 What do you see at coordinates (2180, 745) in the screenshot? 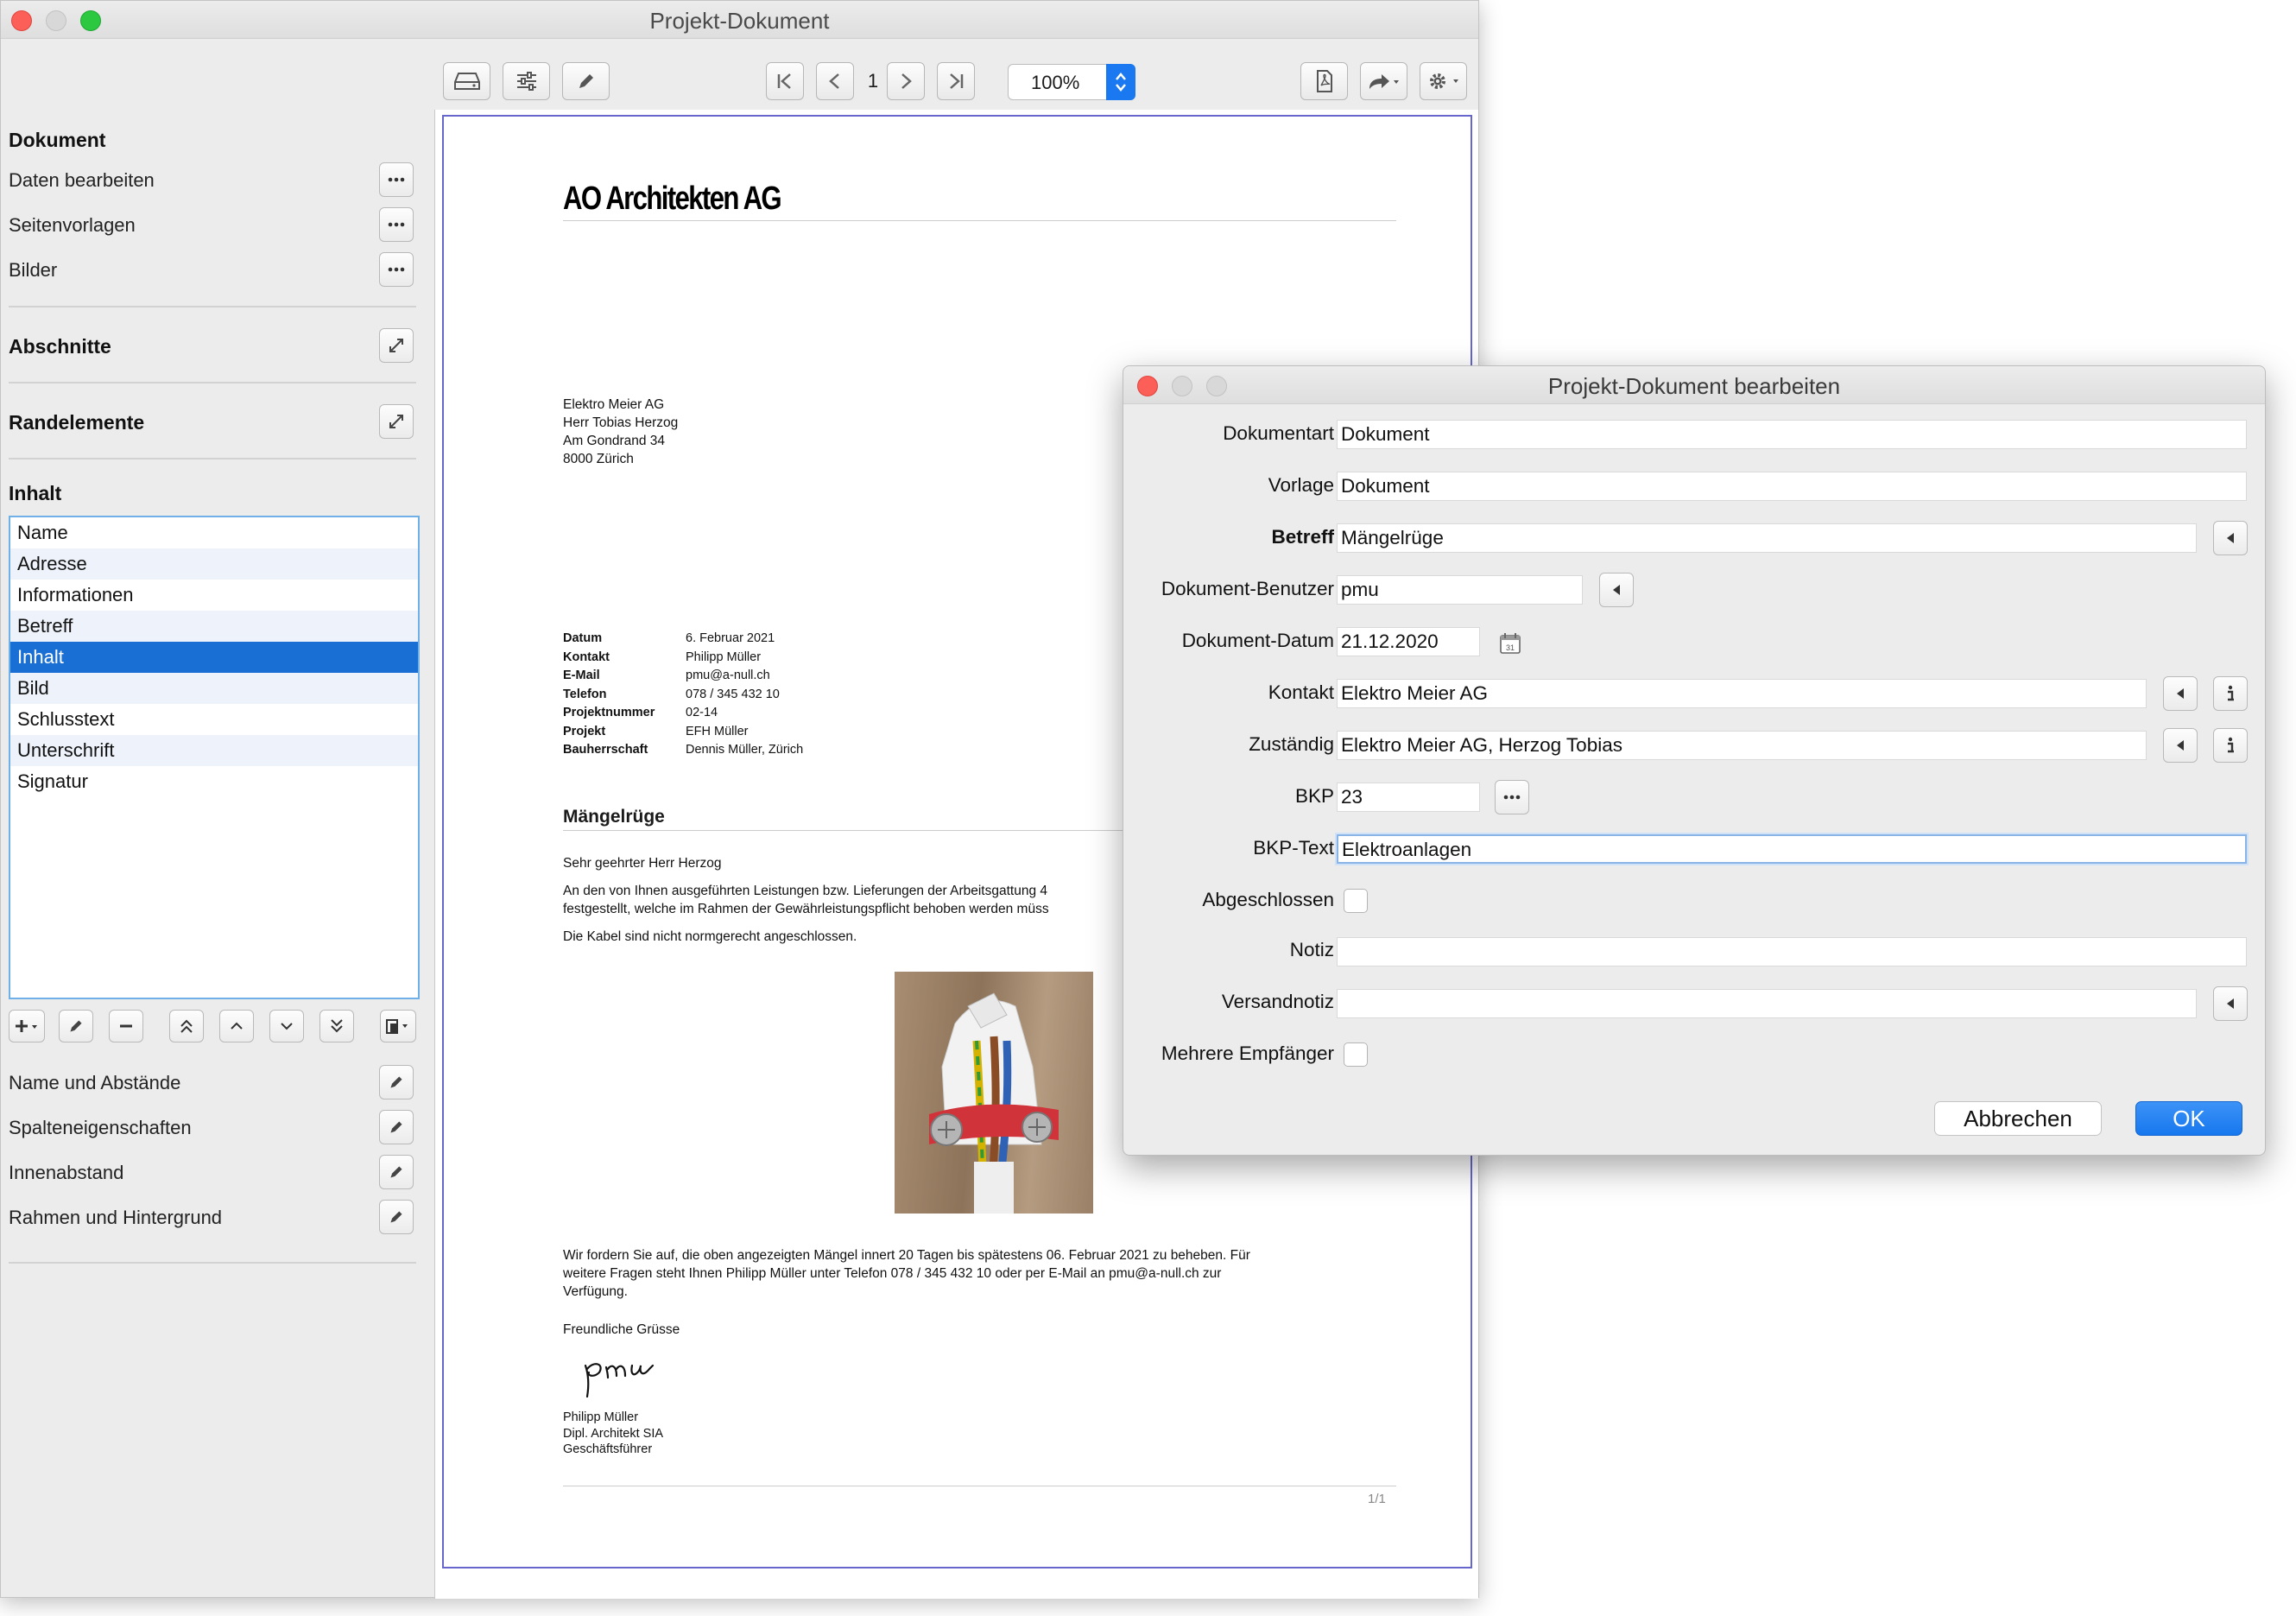
I see `zustaendig-picker-button` at bounding box center [2180, 745].